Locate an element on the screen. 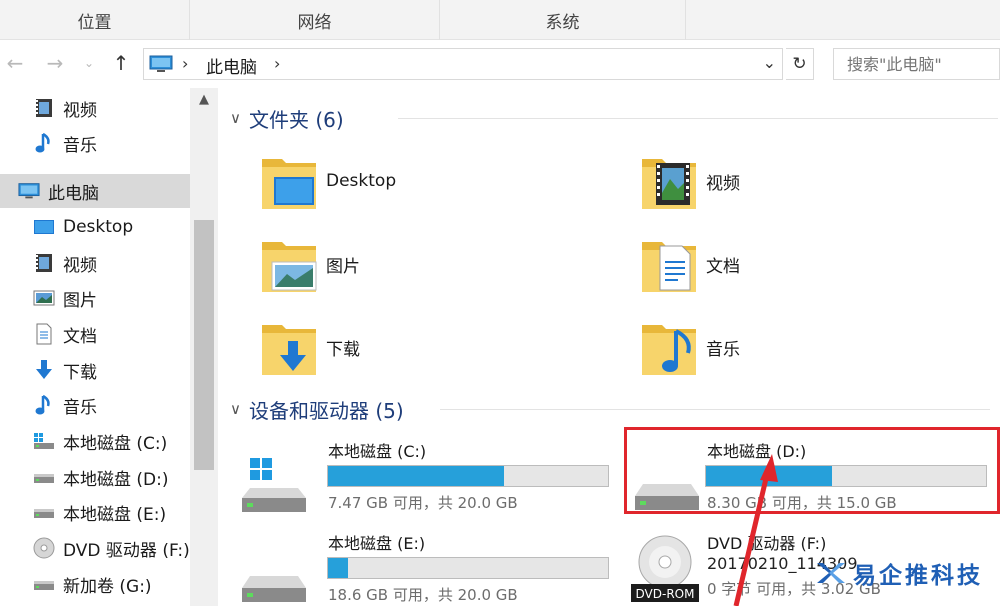 The width and height of the screenshot is (1000, 616). document-icon is located at coordinates (44, 334).